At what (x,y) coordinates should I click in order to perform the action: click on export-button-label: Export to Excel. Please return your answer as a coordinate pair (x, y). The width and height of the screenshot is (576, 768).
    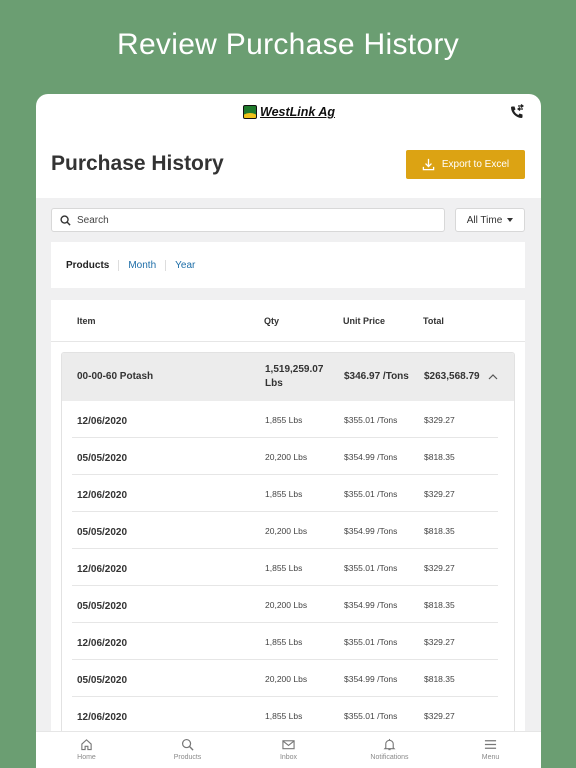
    Looking at the image, I should click on (475, 164).